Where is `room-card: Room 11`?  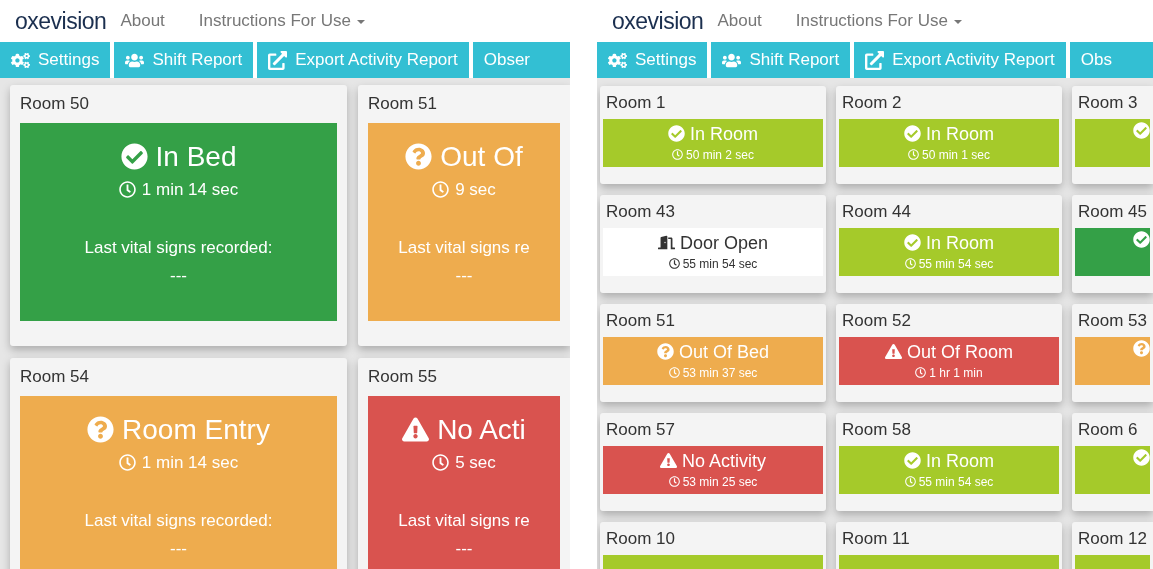 room-card: Room 11 is located at coordinates (949, 545).